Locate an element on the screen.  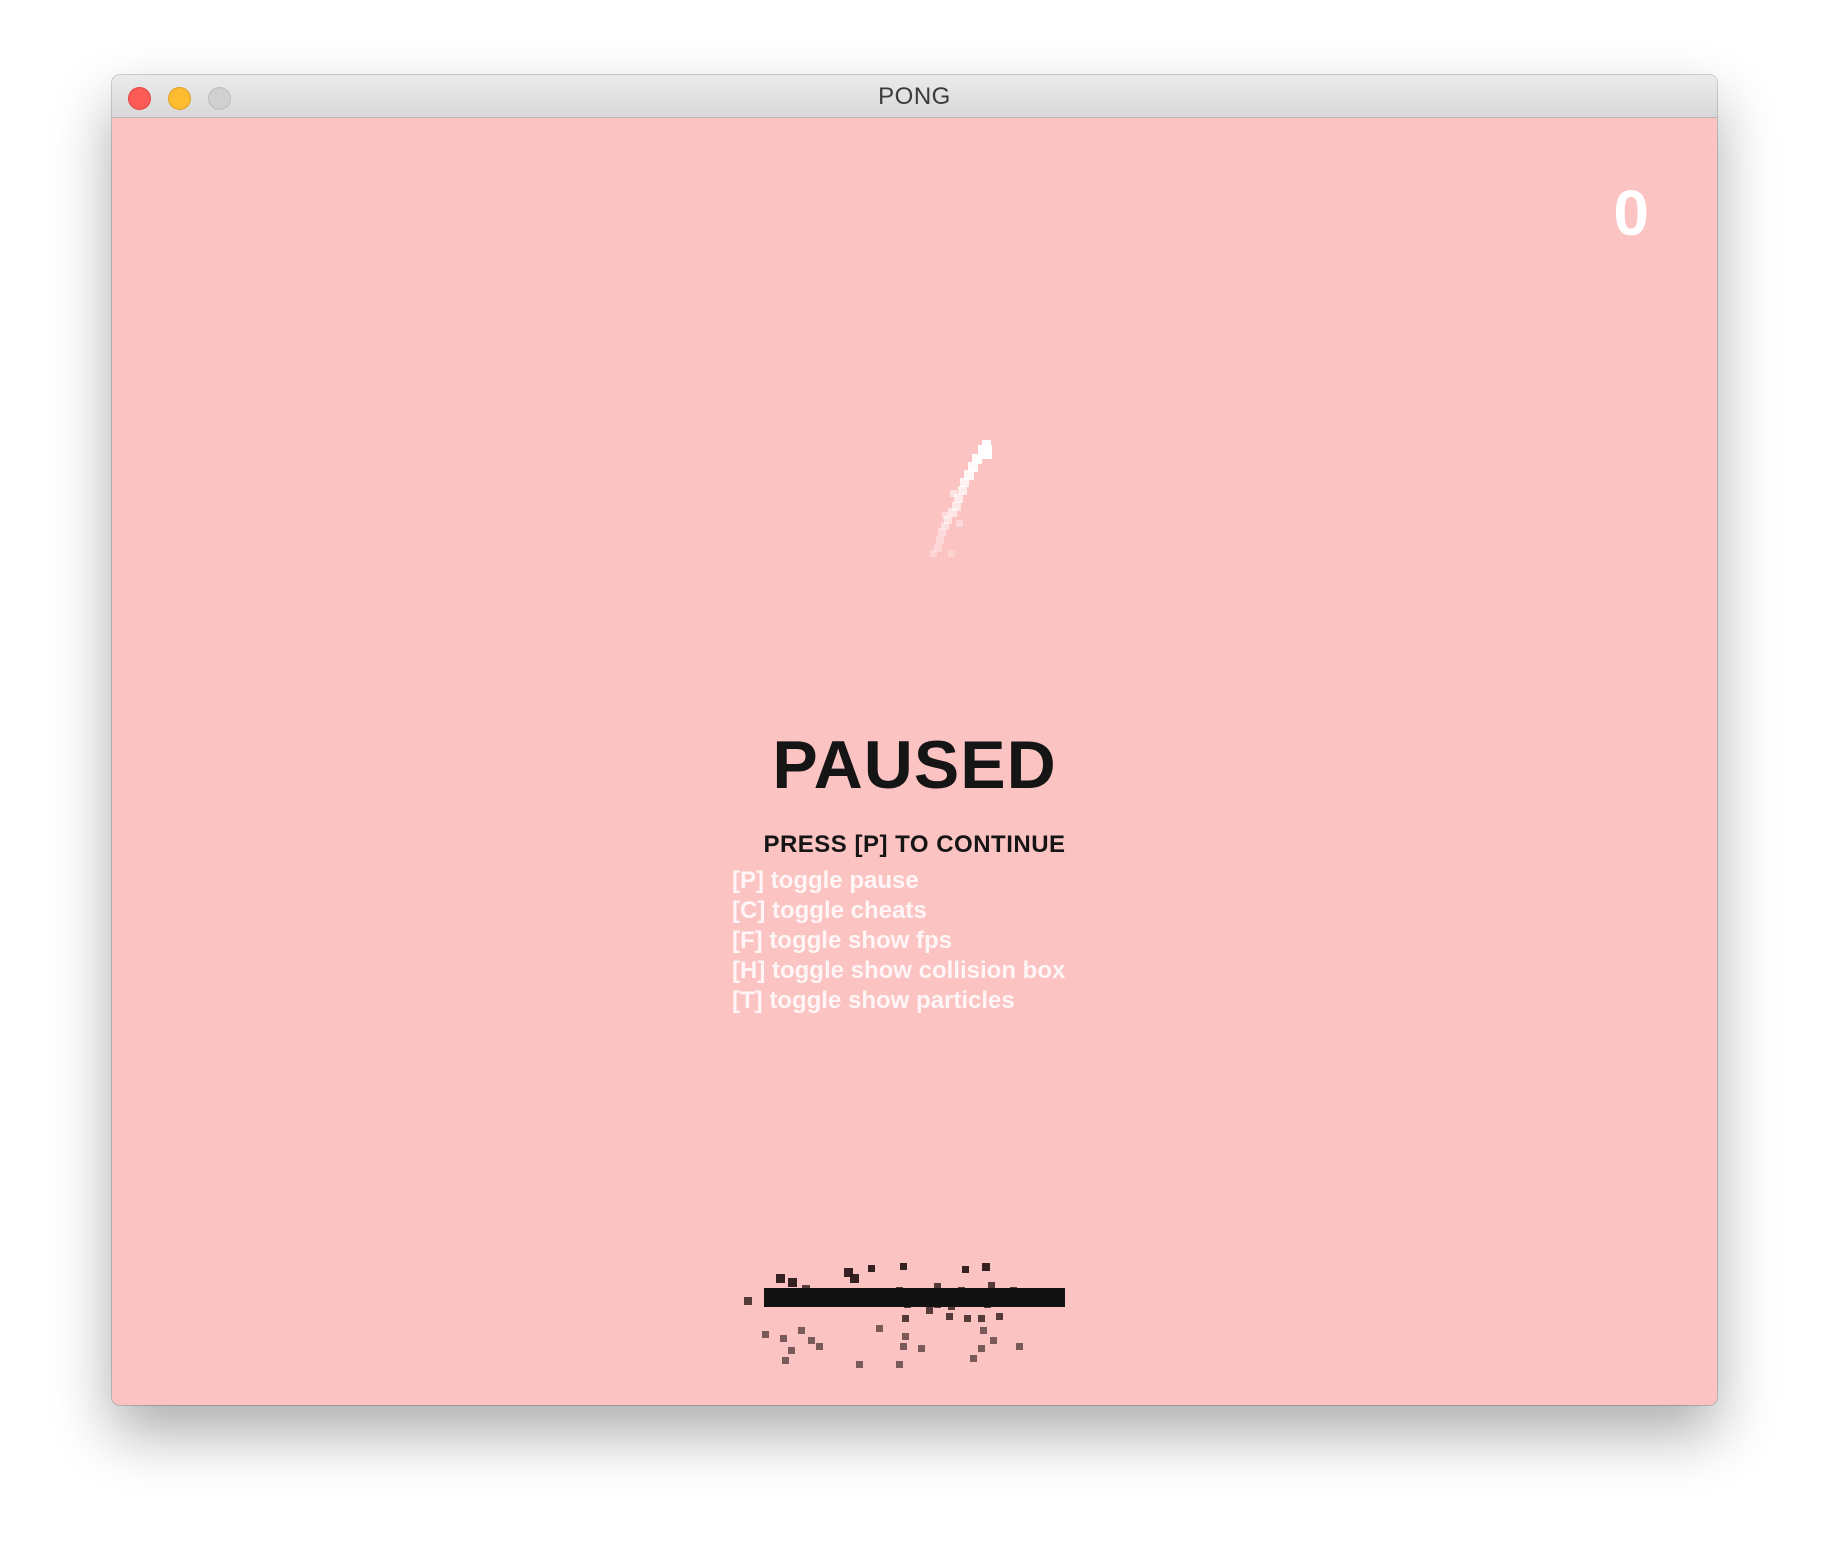
window-title: PONG is located at coordinates (914, 96).